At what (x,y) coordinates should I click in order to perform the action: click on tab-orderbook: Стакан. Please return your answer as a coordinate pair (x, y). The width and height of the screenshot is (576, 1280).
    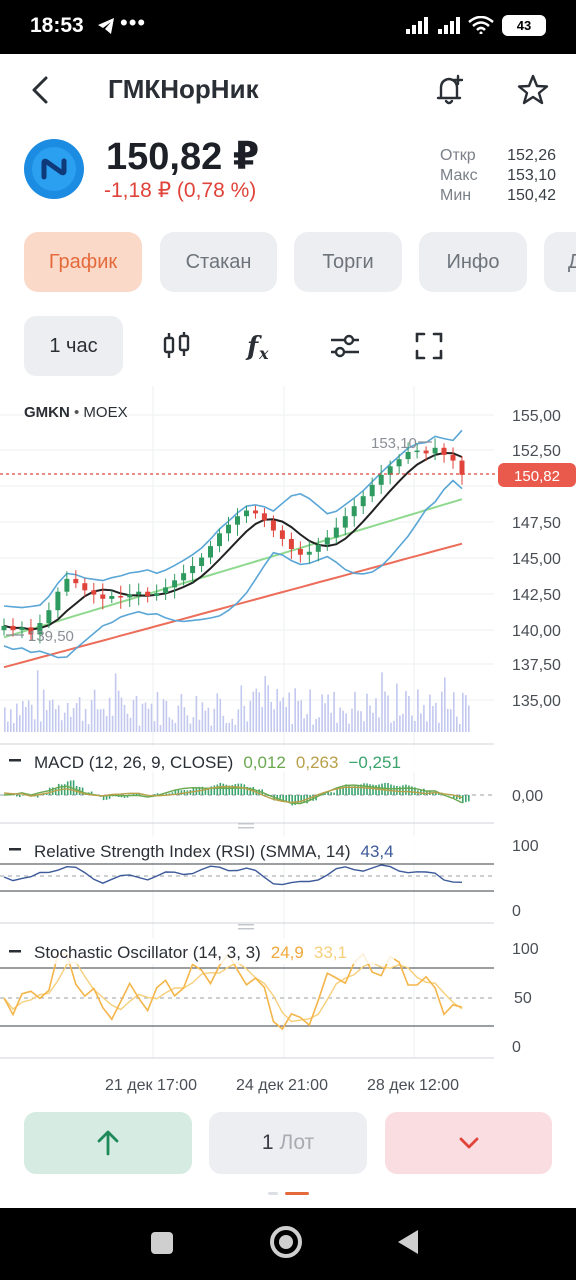
    Looking at the image, I should click on (218, 262).